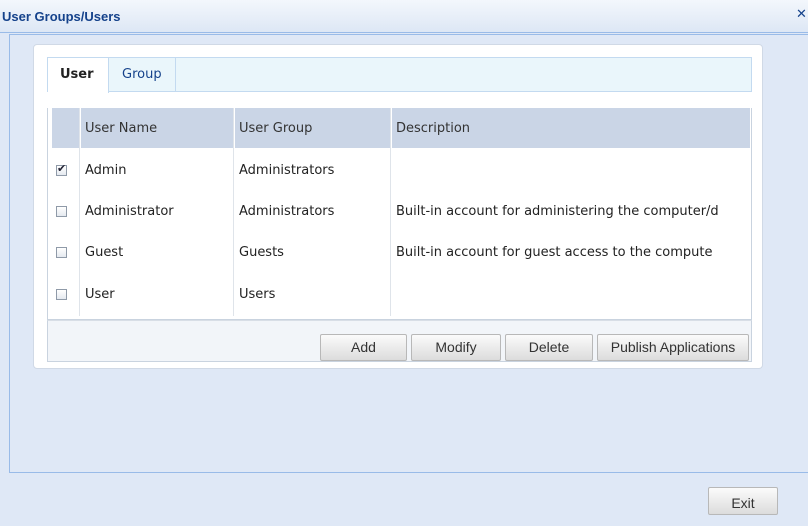 The width and height of the screenshot is (808, 526). I want to click on tab-user: User, so click(78, 75).